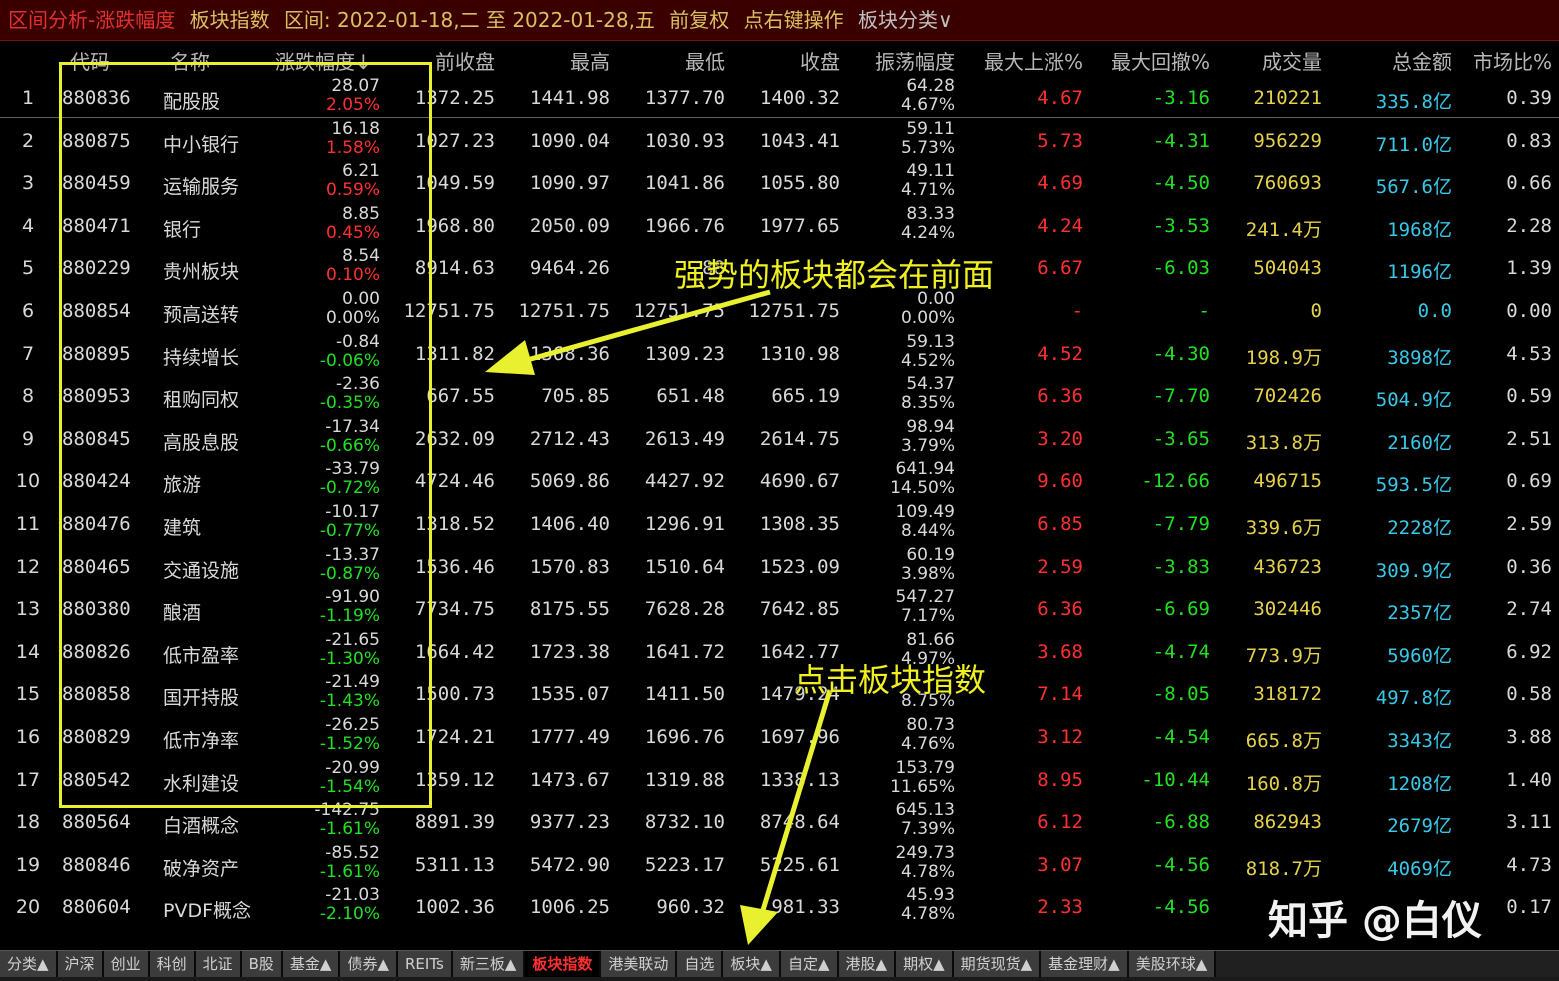  Describe the element at coordinates (29, 964) in the screenshot. I see `bottom-tab: 分类▲` at that location.